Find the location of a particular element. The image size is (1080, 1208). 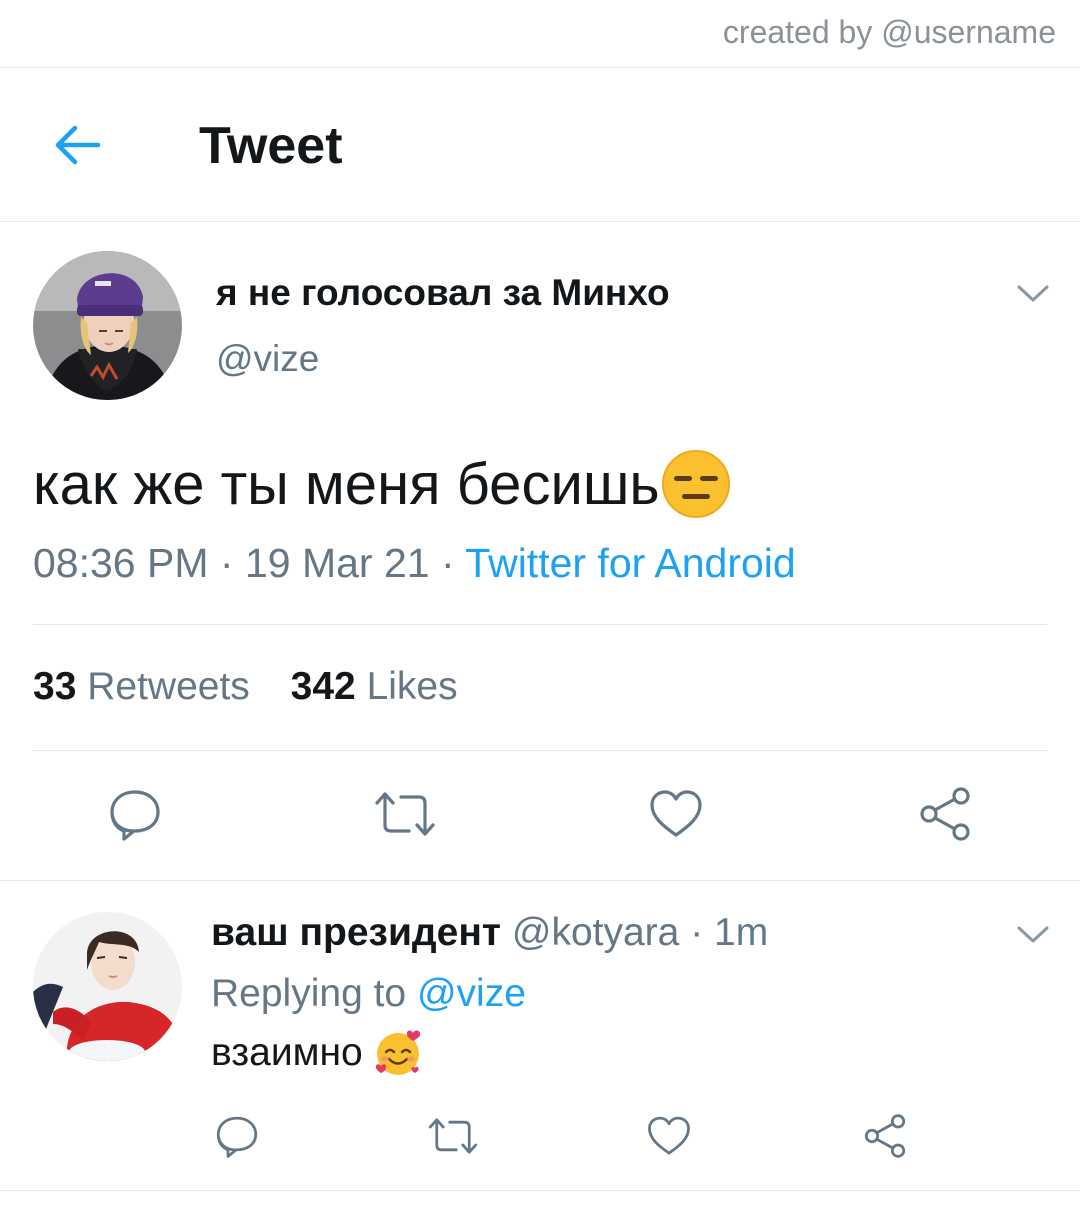

page-title: Tweet is located at coordinates (271, 146).